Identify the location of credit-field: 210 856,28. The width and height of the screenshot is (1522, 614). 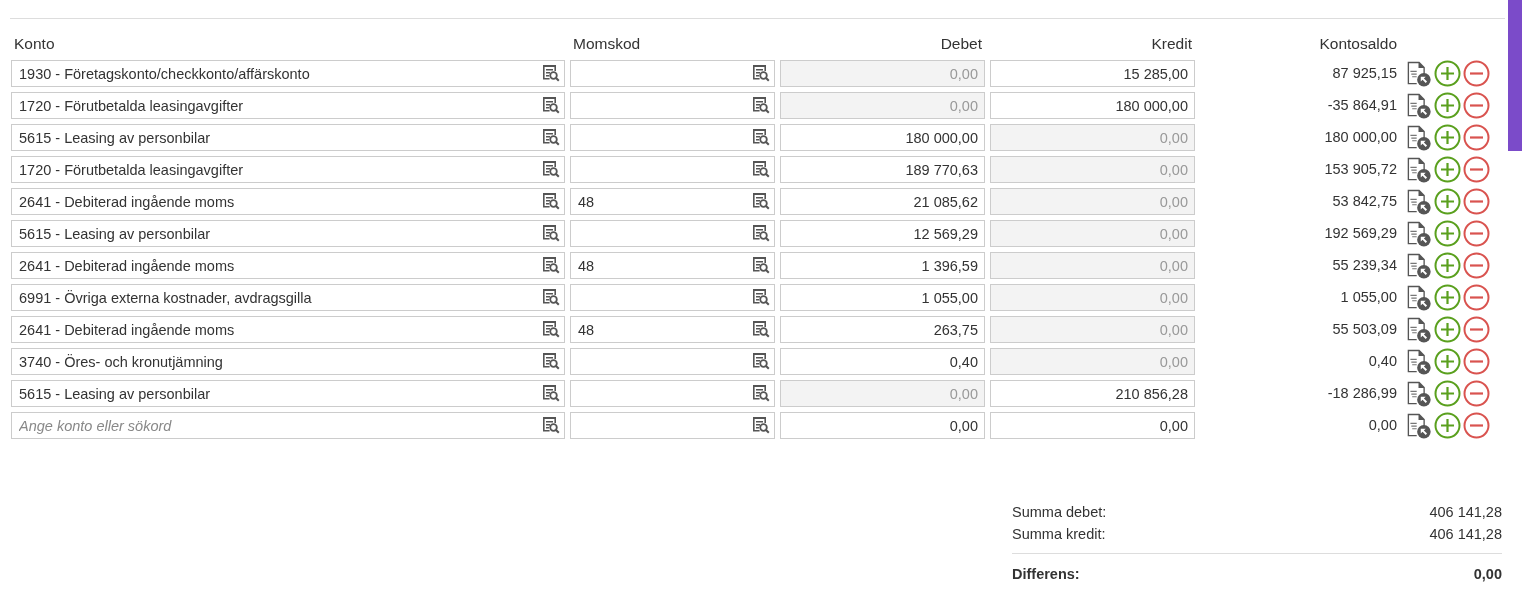
(1092, 393).